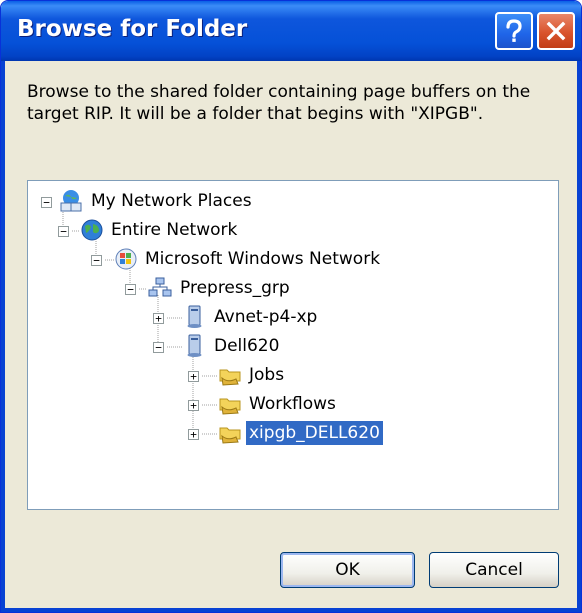  What do you see at coordinates (126, 259) in the screenshot?
I see `windows-network-icon` at bounding box center [126, 259].